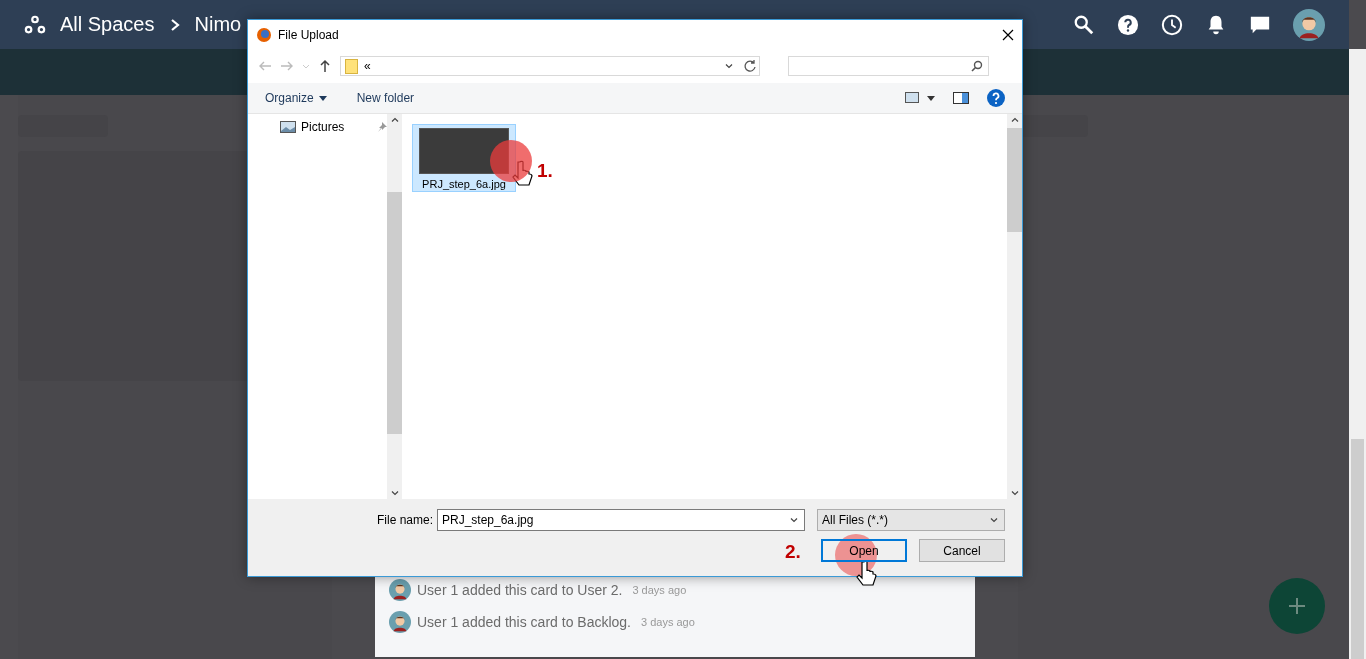 Image resolution: width=1366 pixels, height=659 pixels. Describe the element at coordinates (793, 552) in the screenshot. I see `step-annotation: 2.` at that location.